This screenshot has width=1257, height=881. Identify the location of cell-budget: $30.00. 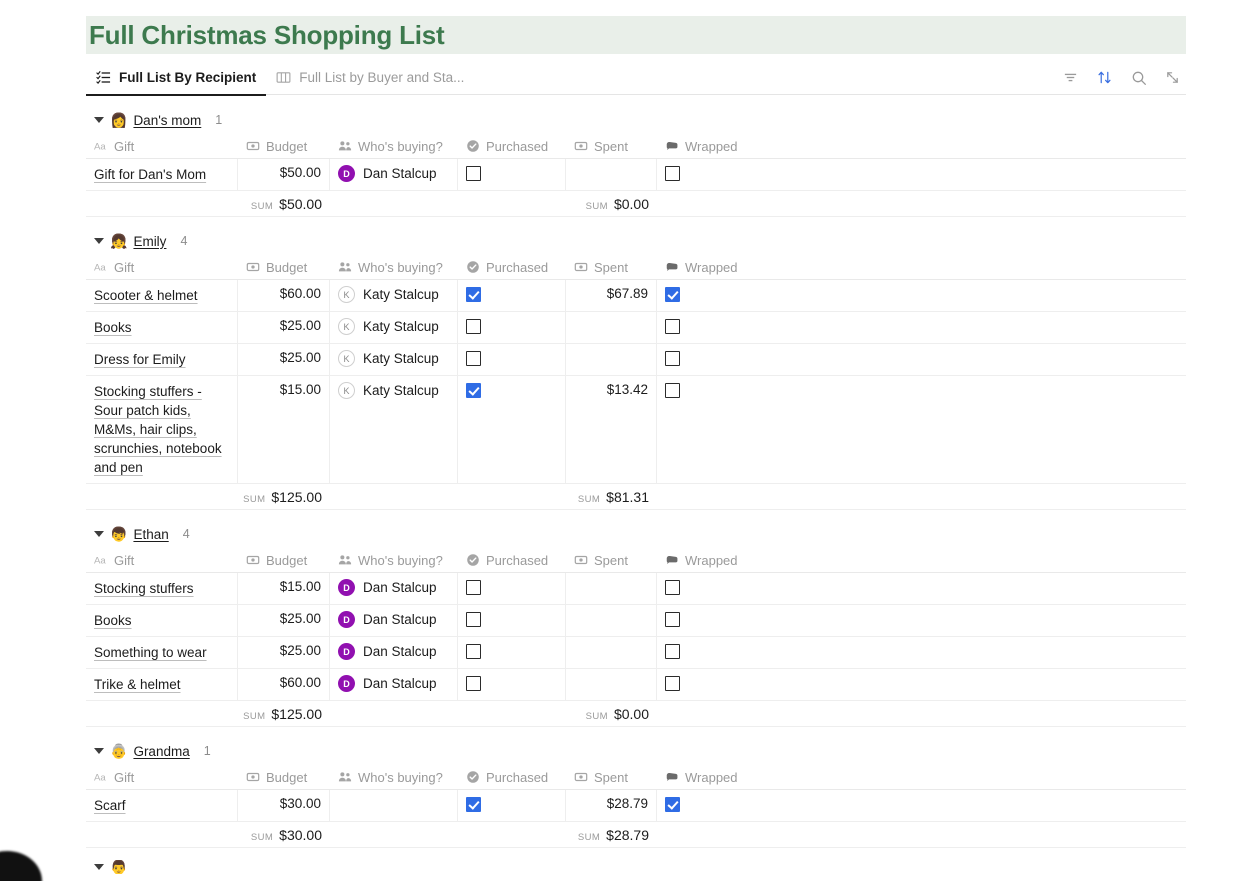
(284, 805).